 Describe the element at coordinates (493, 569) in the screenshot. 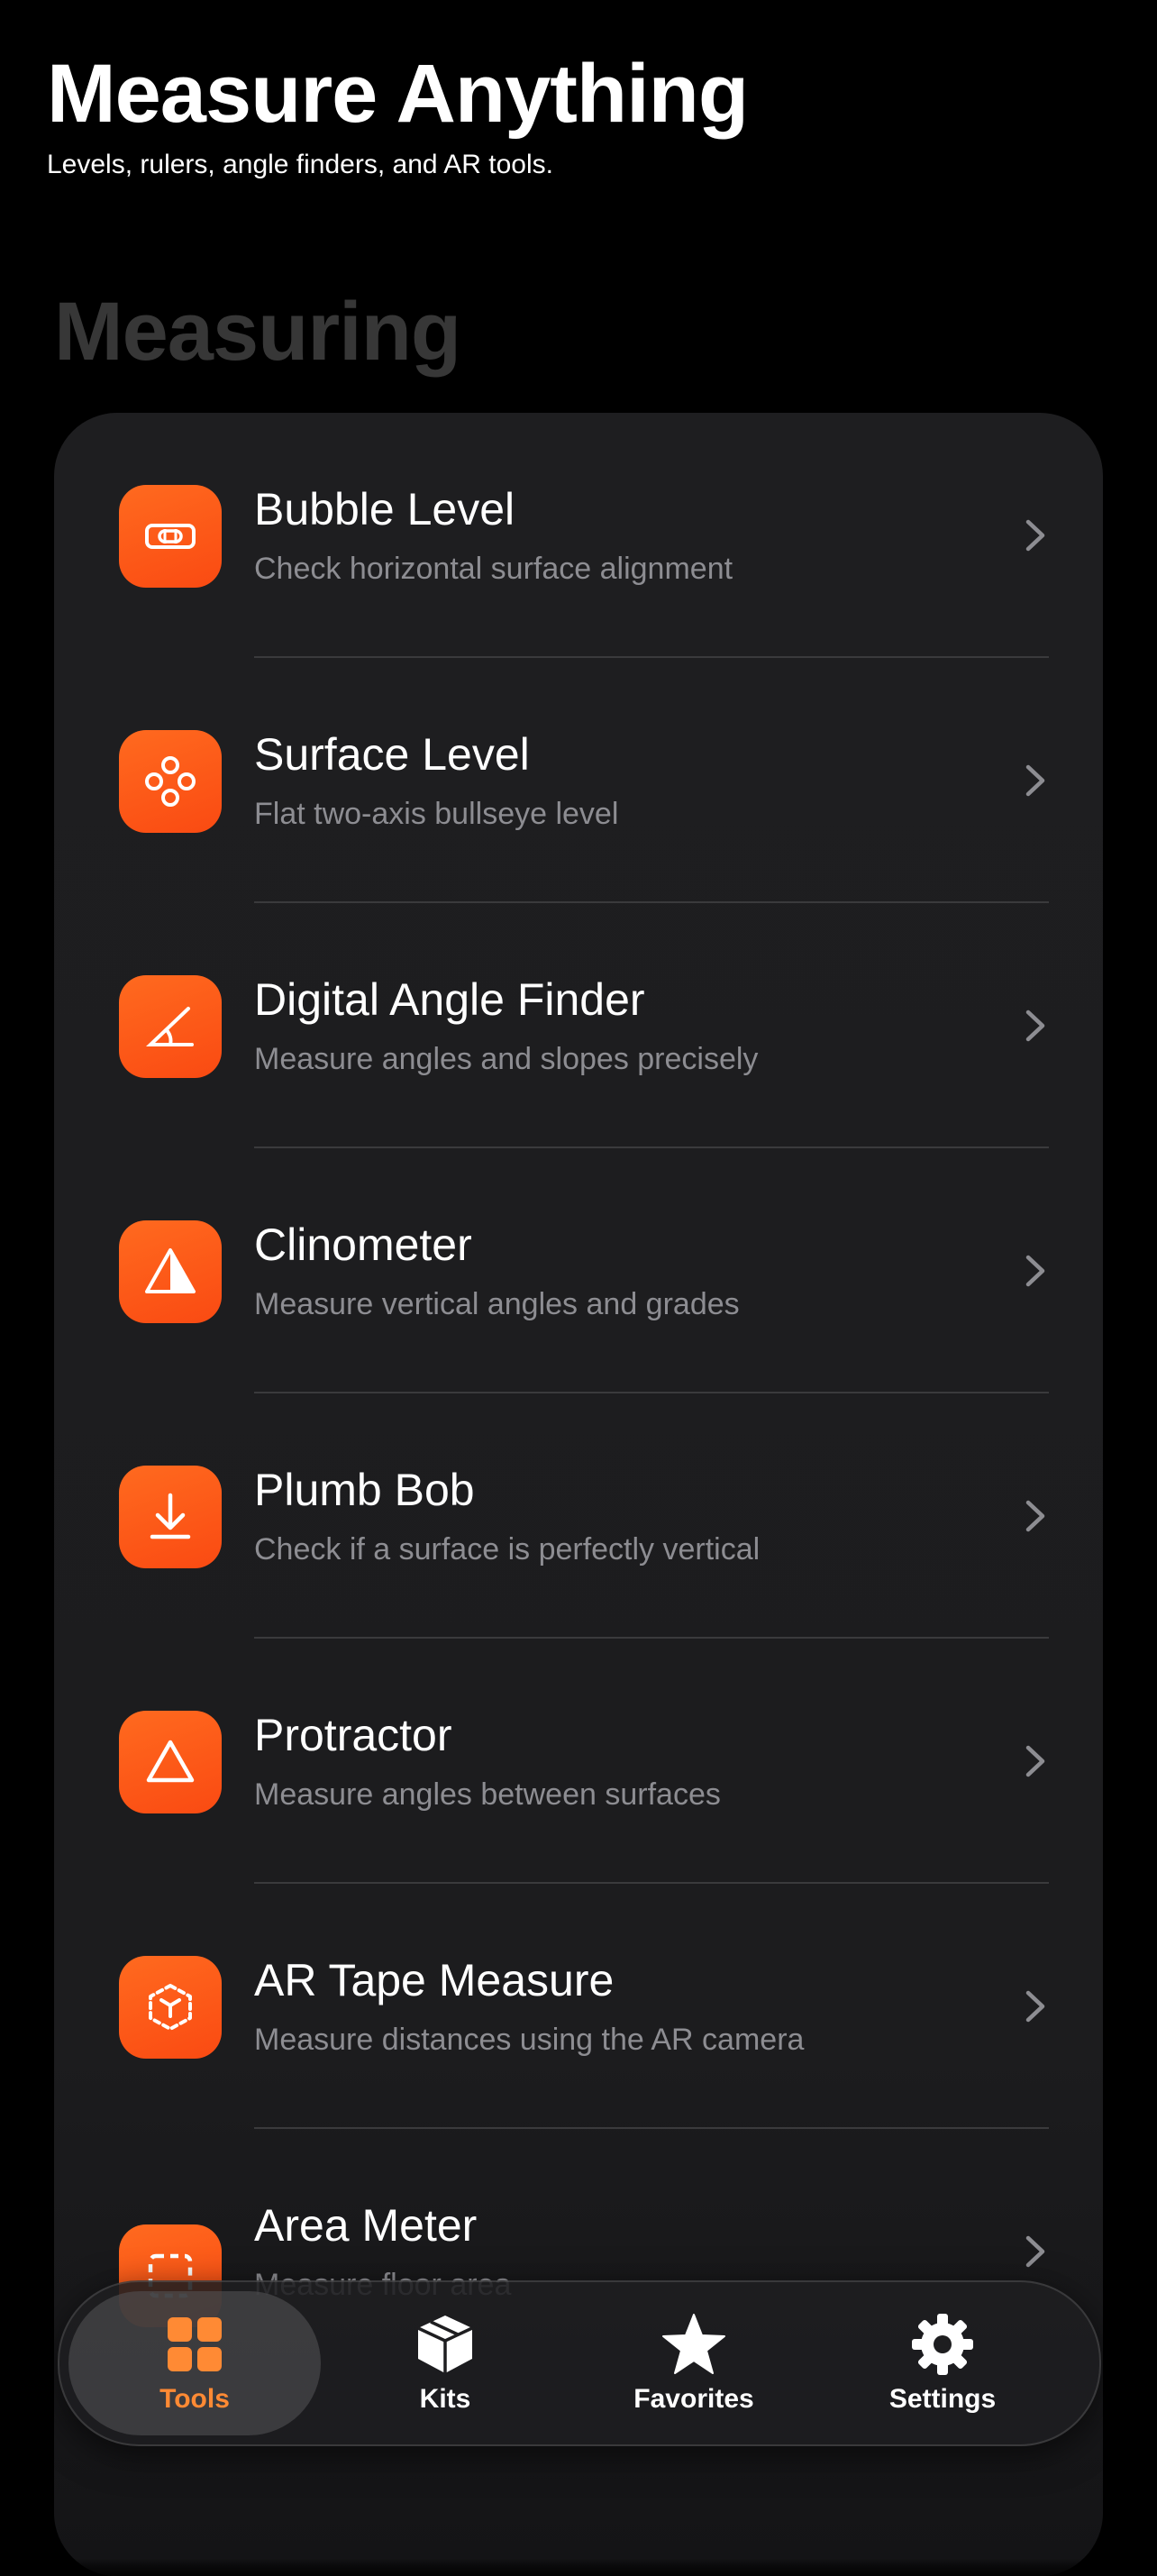

I see `tool-description: Check horizontal surface alignment` at that location.